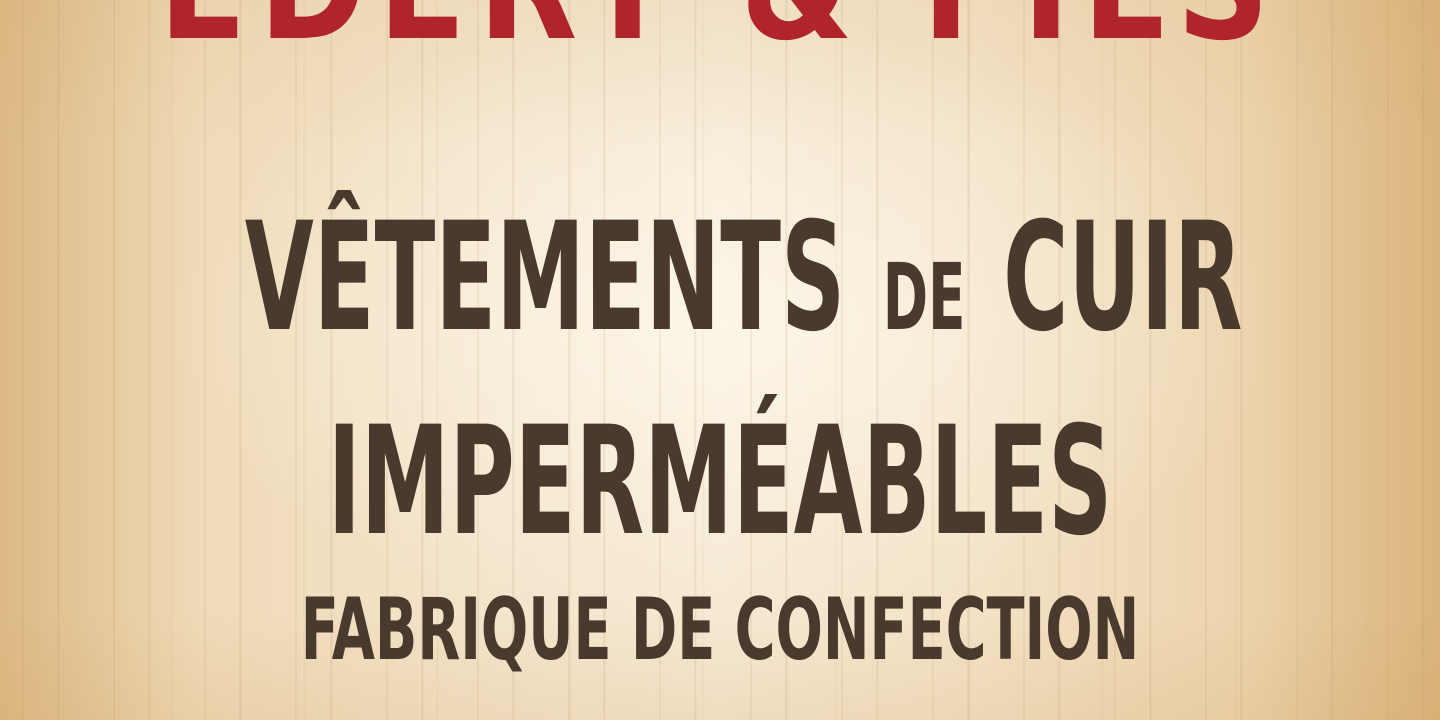  What do you see at coordinates (720, 31) in the screenshot?
I see `top-banner-text: EDERT & FILS` at bounding box center [720, 31].